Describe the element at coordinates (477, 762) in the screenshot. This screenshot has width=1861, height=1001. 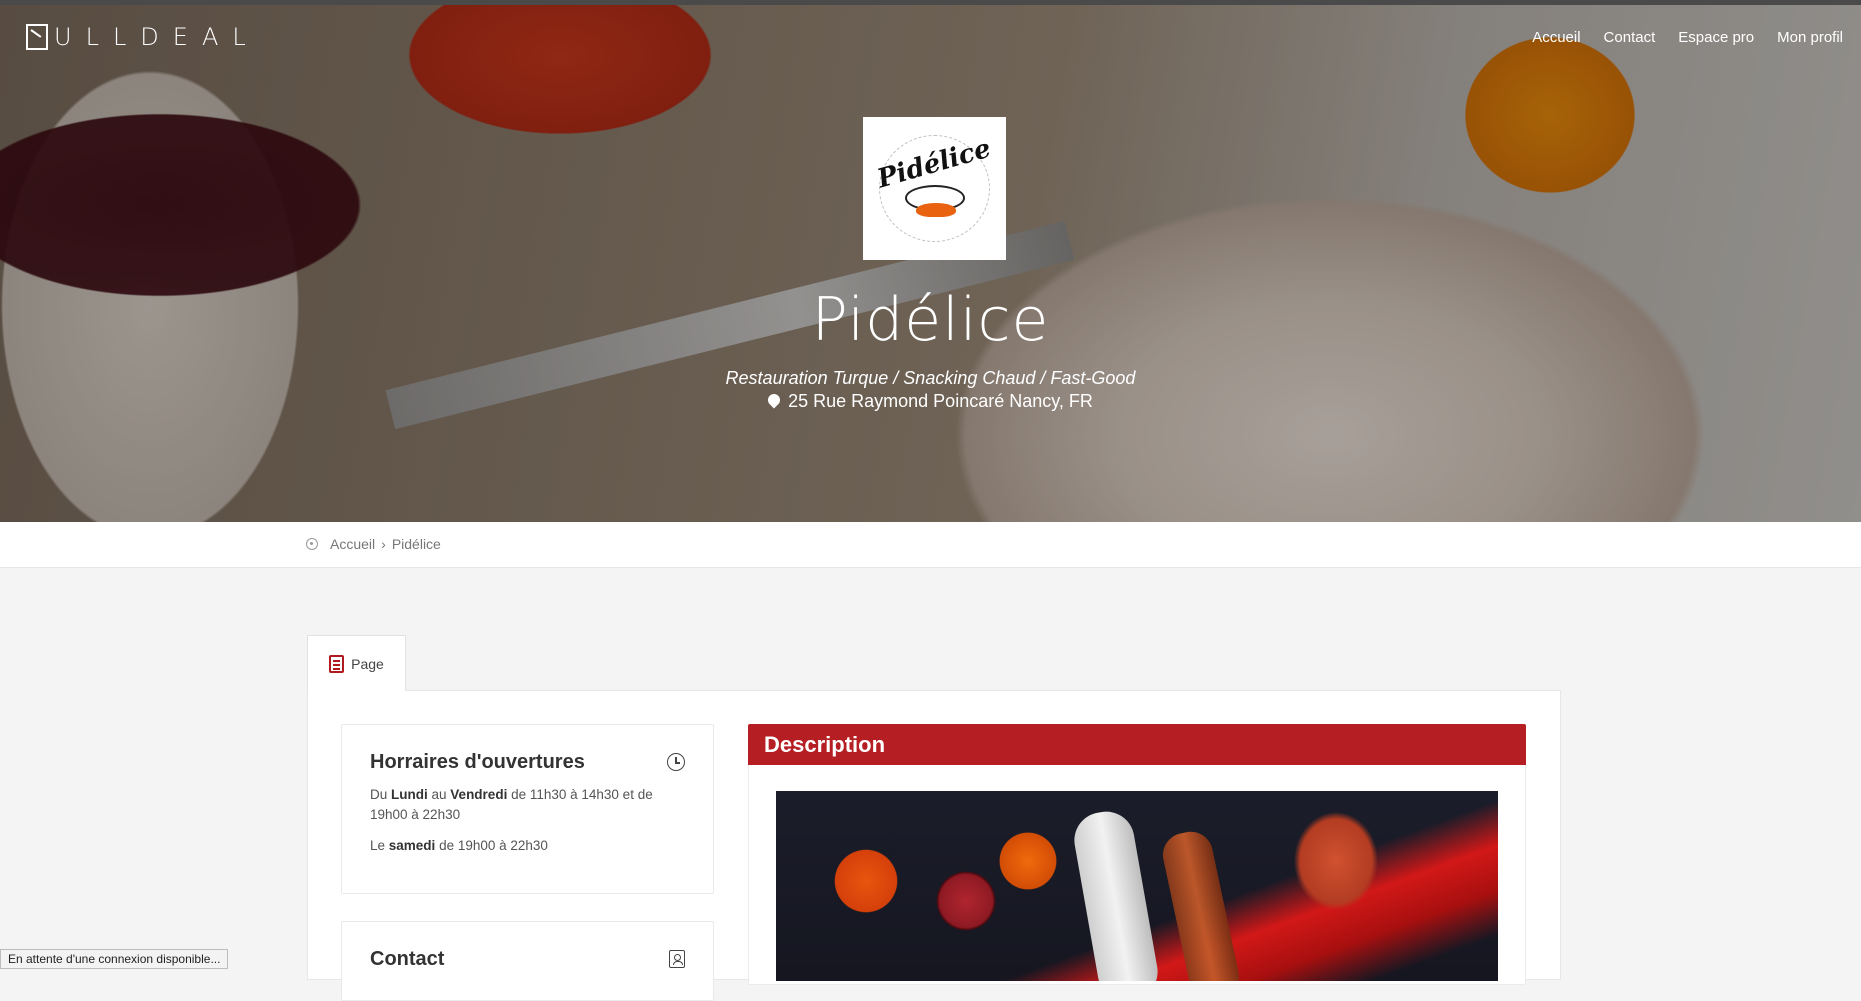
I see `opening-hours-title: Horraires d'ouvertures` at that location.